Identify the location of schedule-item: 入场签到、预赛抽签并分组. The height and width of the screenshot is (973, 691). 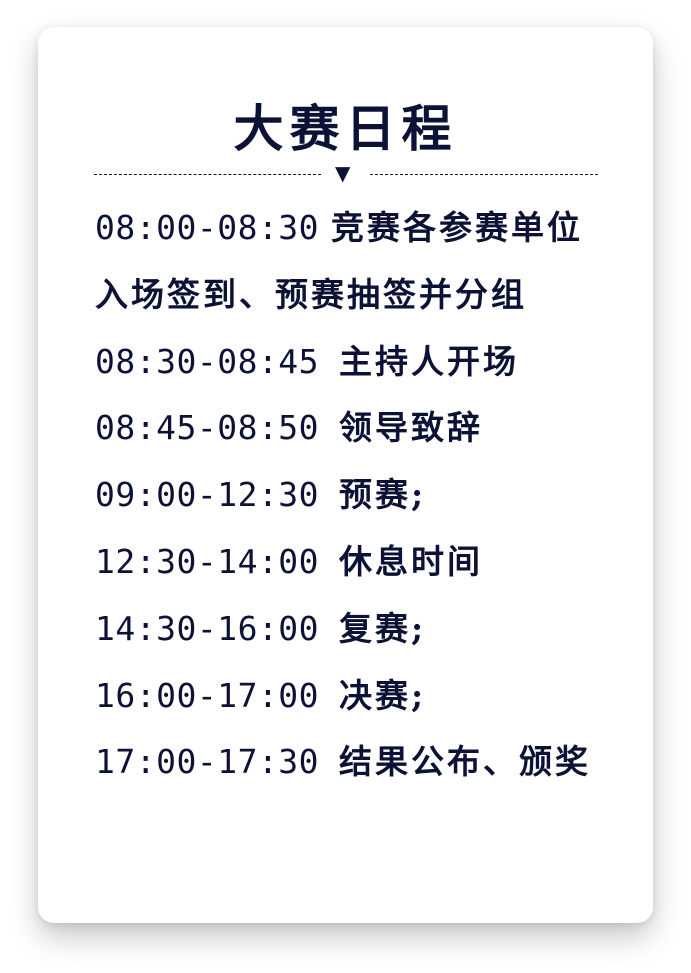
(365, 303).